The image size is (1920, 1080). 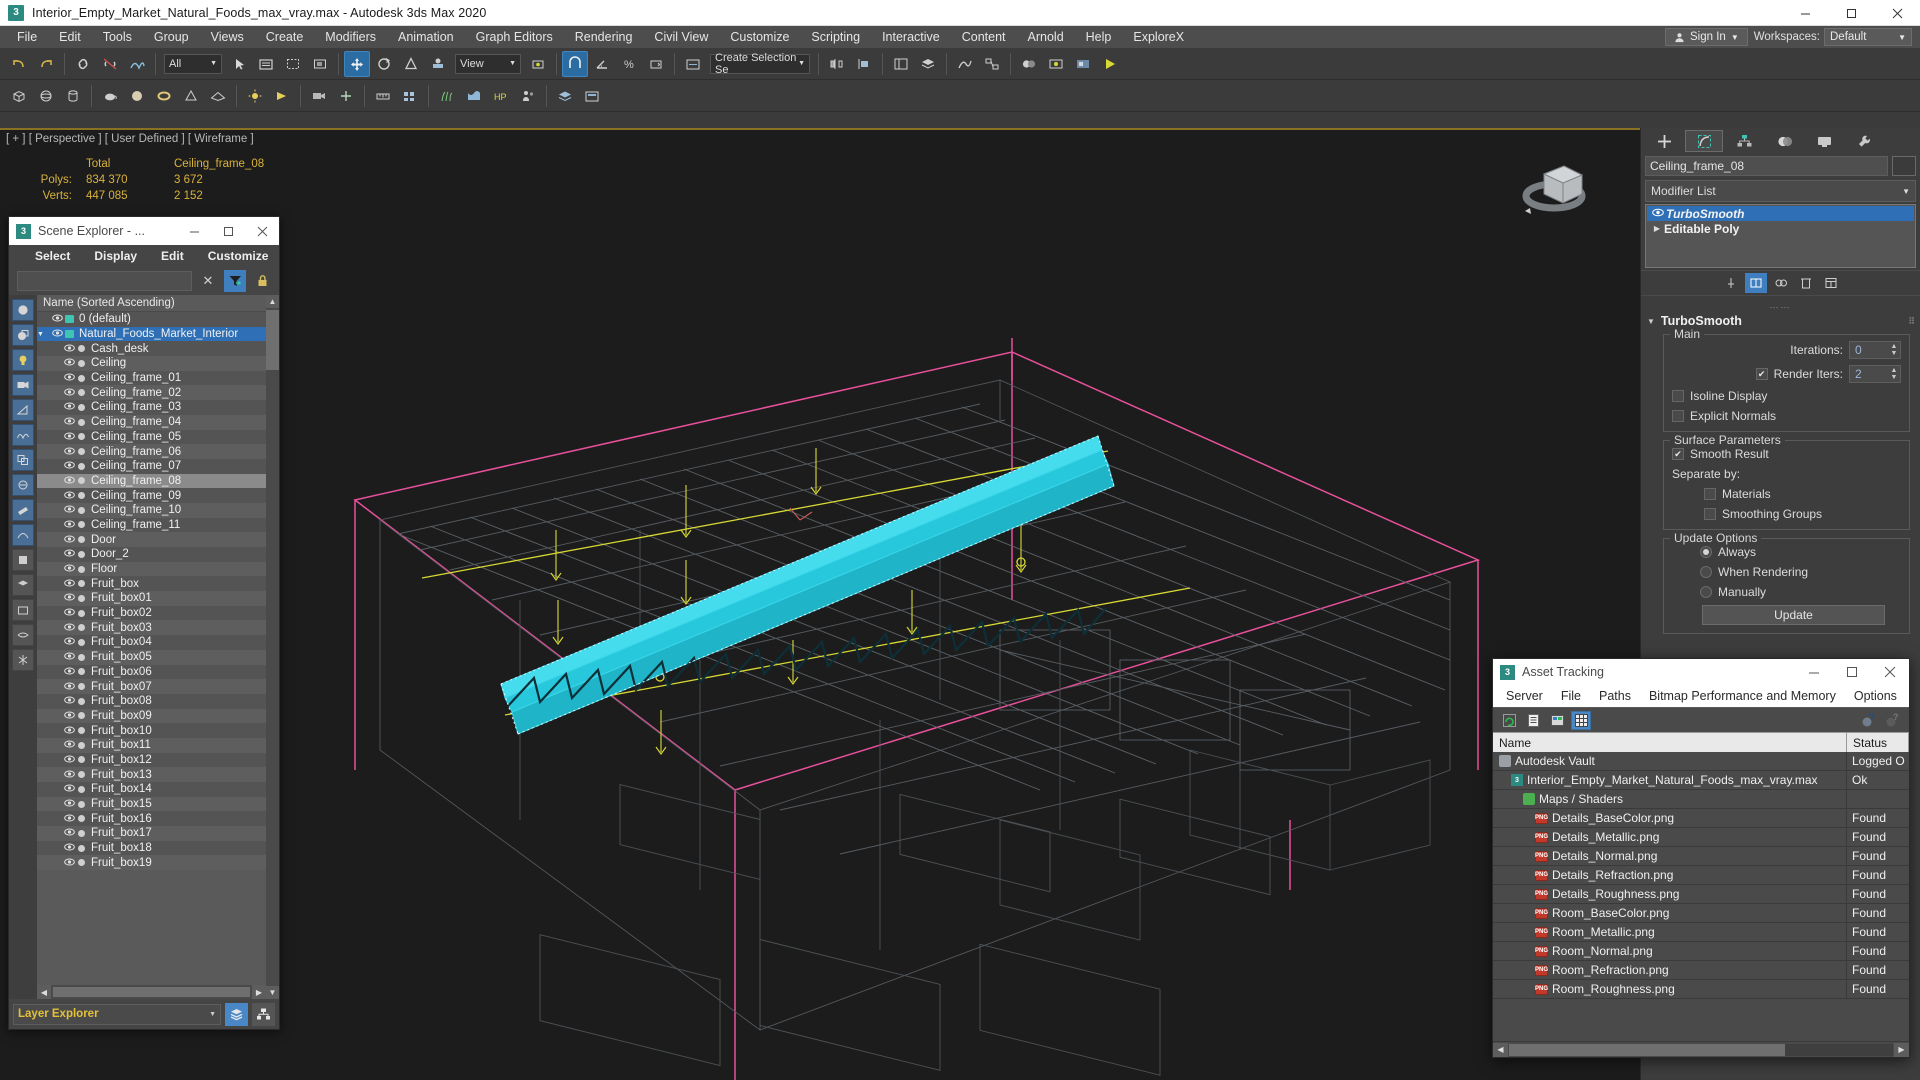 What do you see at coordinates (151, 833) in the screenshot?
I see `scene-explorer-row: Fruit_box17` at bounding box center [151, 833].